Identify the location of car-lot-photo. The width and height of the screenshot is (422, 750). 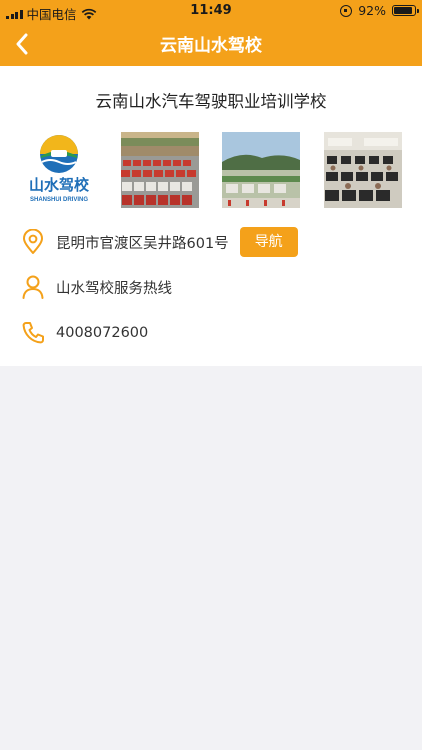
(160, 170).